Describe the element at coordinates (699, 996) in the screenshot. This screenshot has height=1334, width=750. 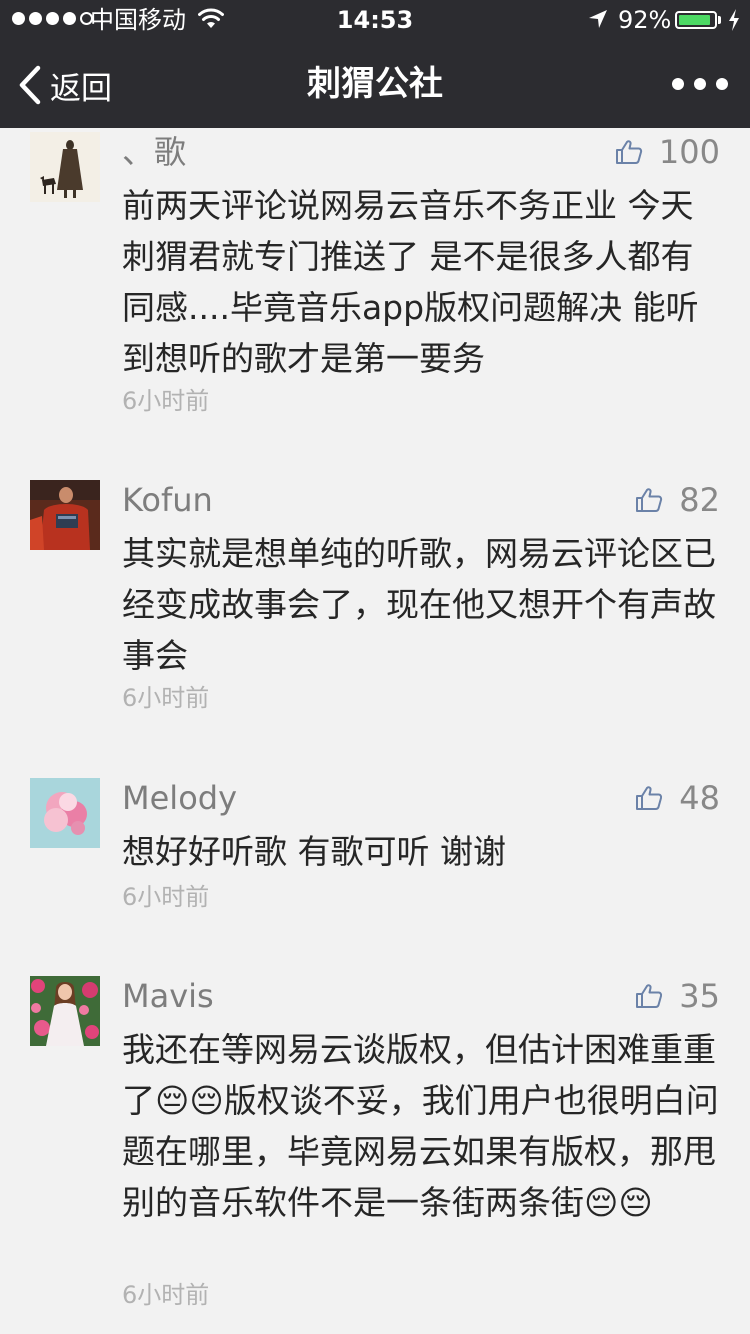
I see `like-count: 35` at that location.